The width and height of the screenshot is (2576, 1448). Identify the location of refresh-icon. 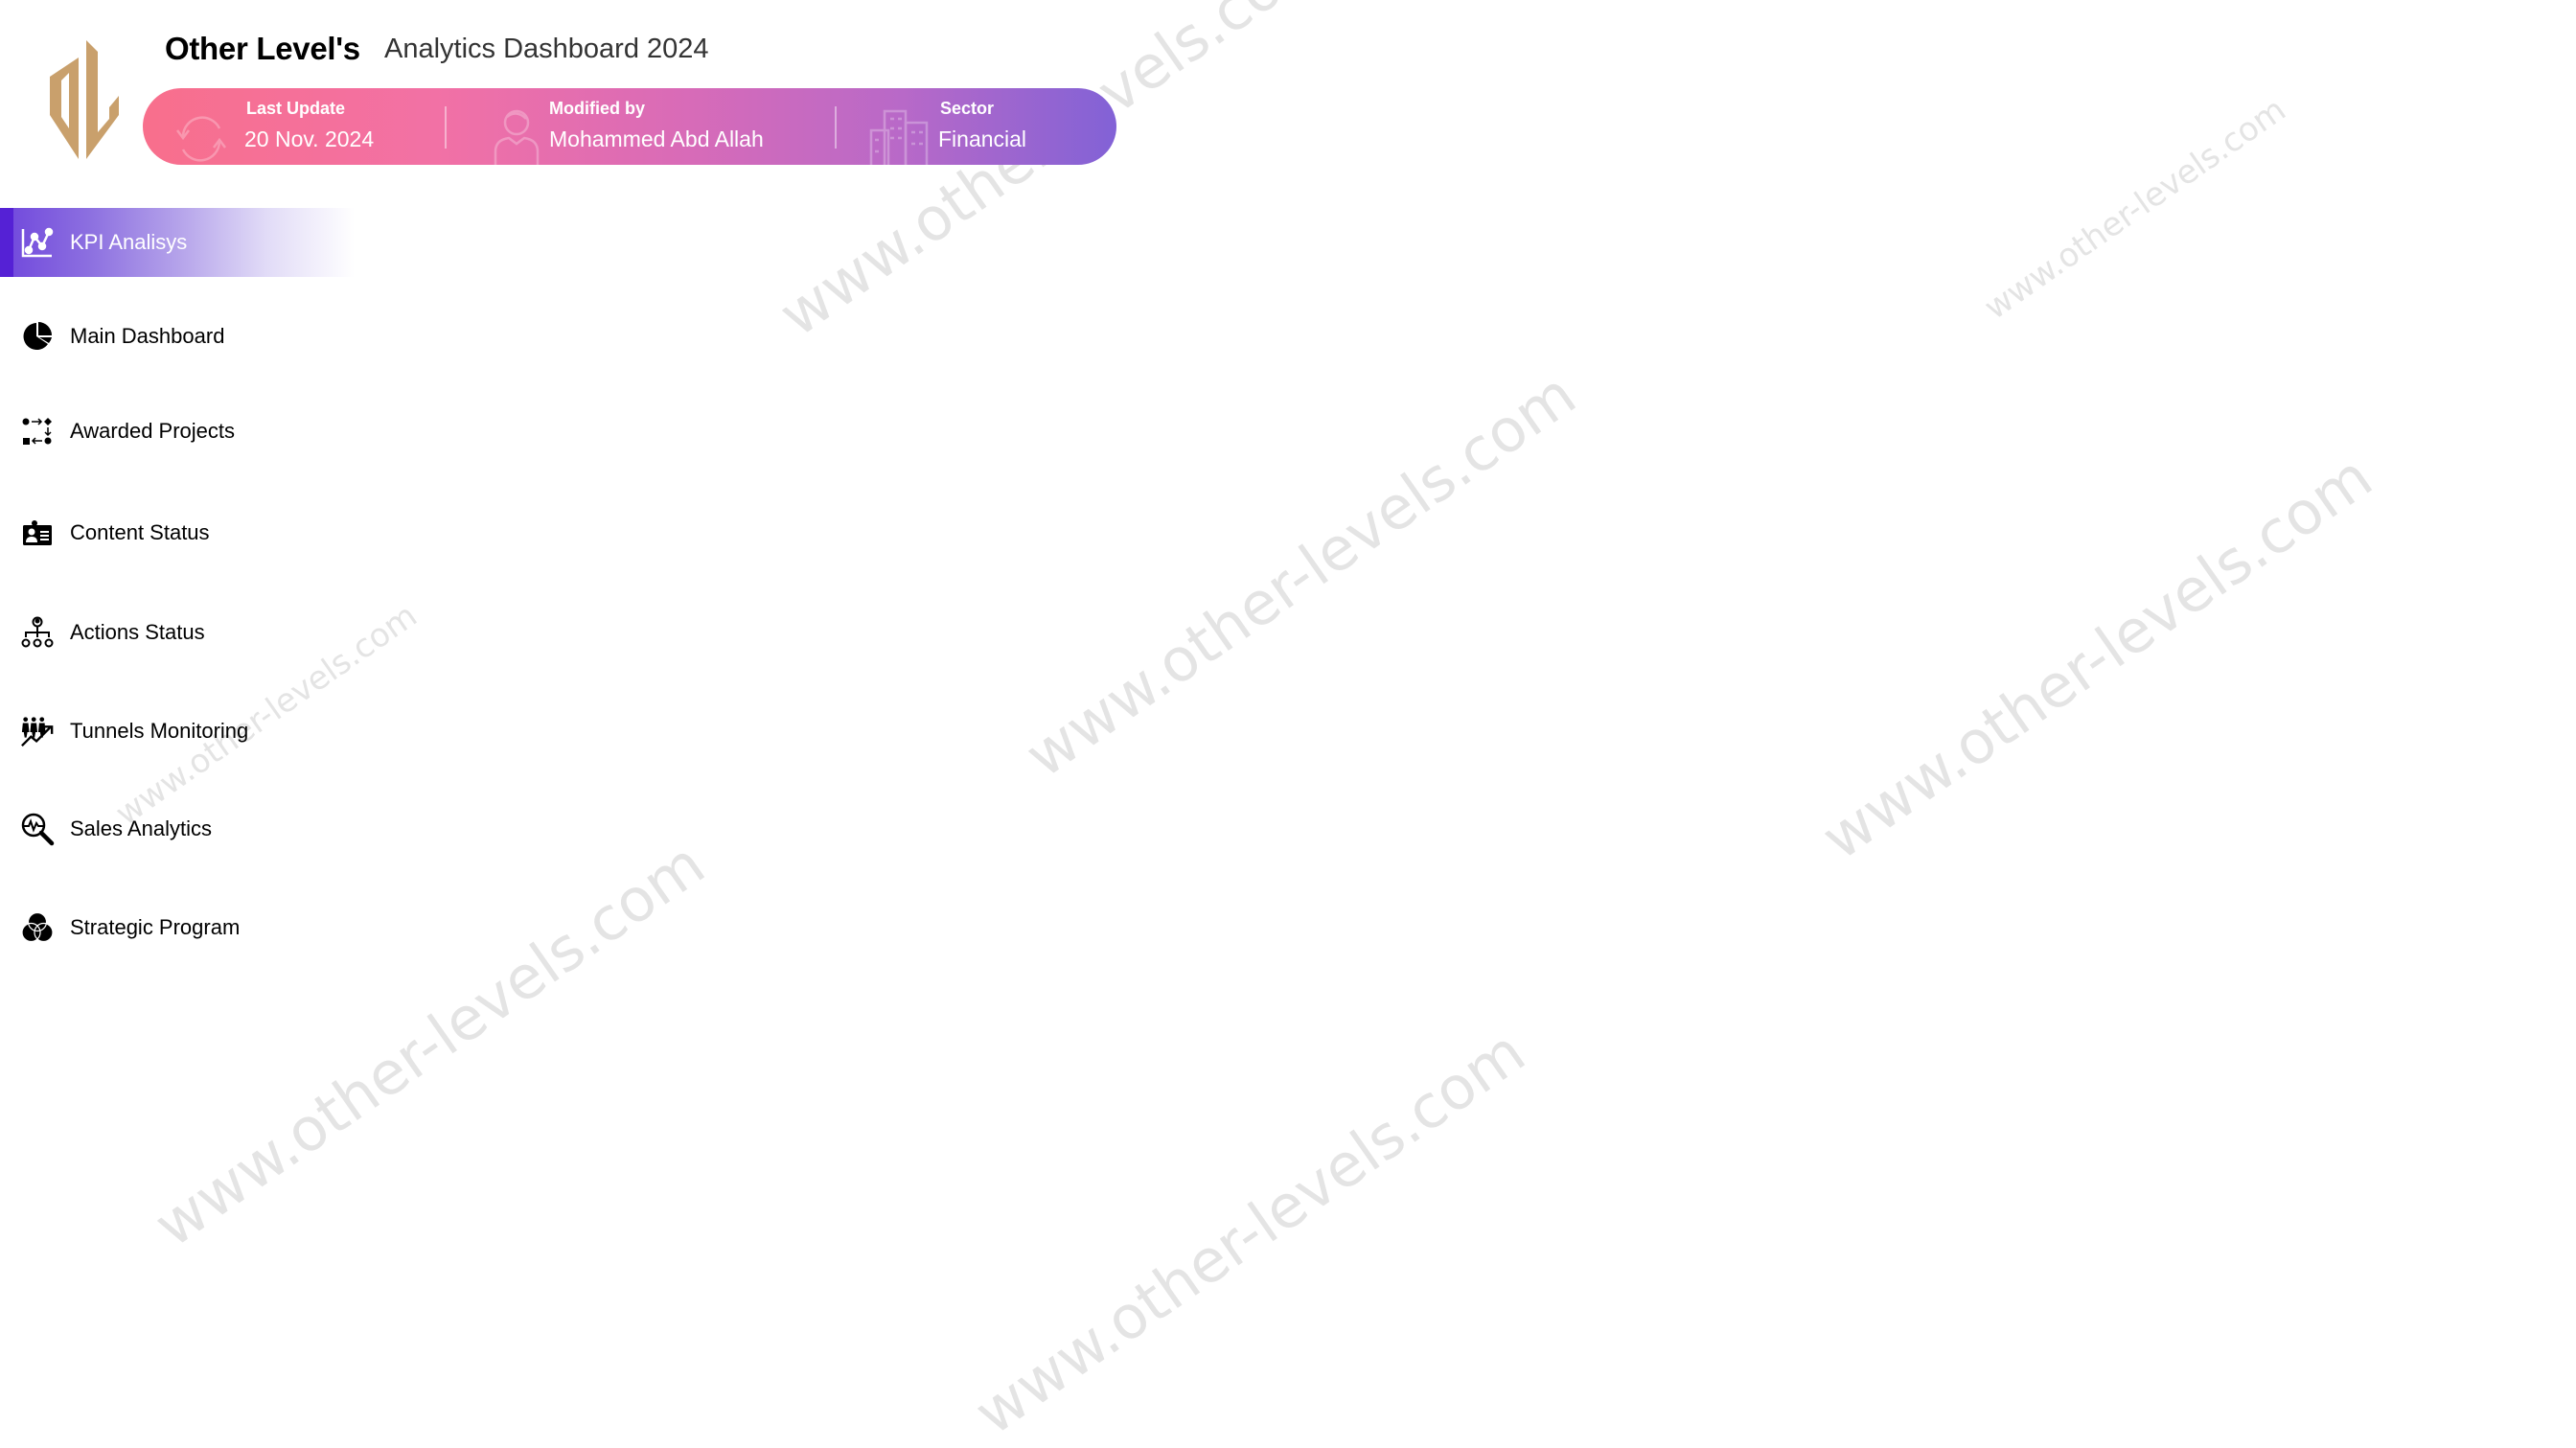
(201, 136).